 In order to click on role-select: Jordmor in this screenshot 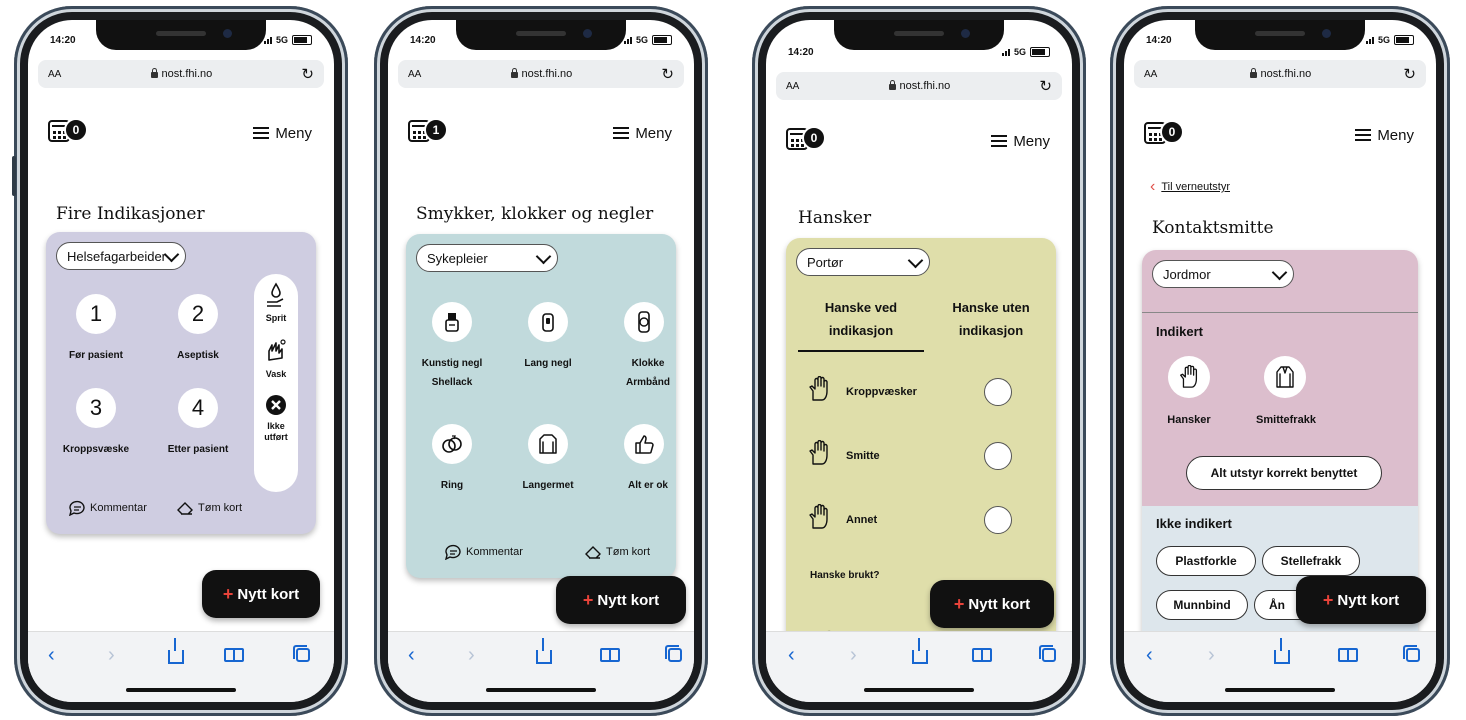, I will do `click(1223, 274)`.